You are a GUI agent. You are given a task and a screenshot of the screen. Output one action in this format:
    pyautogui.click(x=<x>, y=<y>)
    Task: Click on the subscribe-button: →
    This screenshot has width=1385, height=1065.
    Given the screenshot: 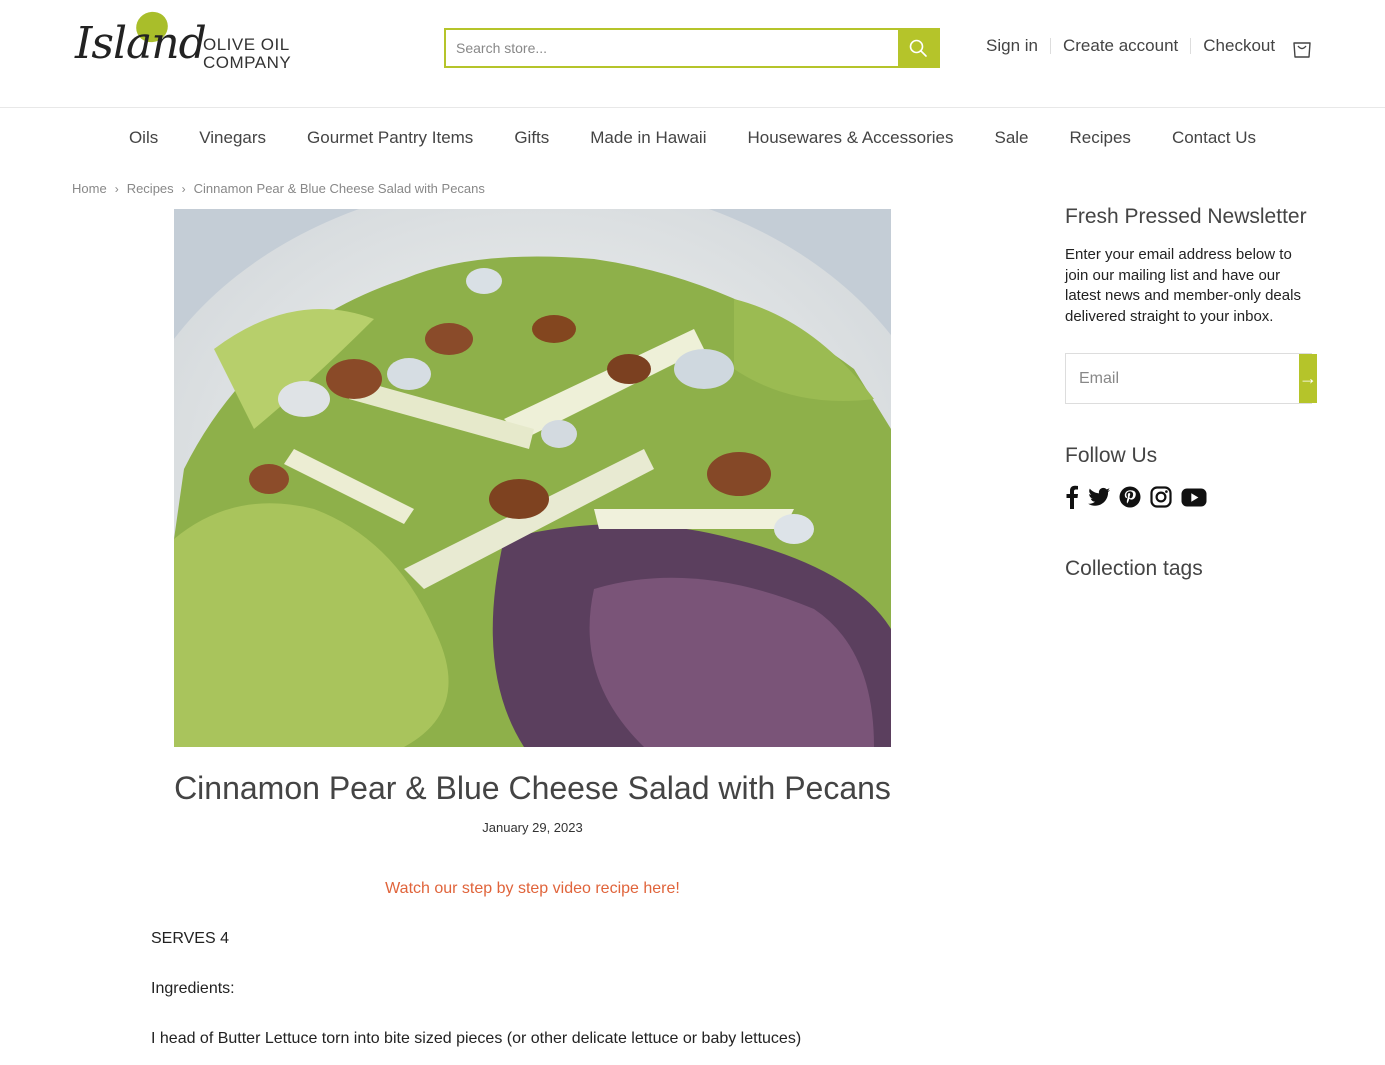 What is the action you would take?
    pyautogui.click(x=1308, y=378)
    